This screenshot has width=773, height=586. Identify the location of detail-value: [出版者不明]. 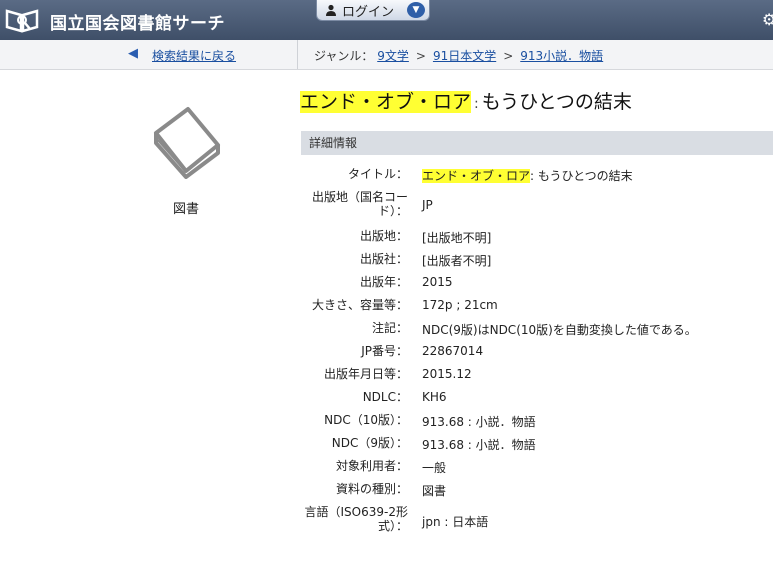
(457, 261).